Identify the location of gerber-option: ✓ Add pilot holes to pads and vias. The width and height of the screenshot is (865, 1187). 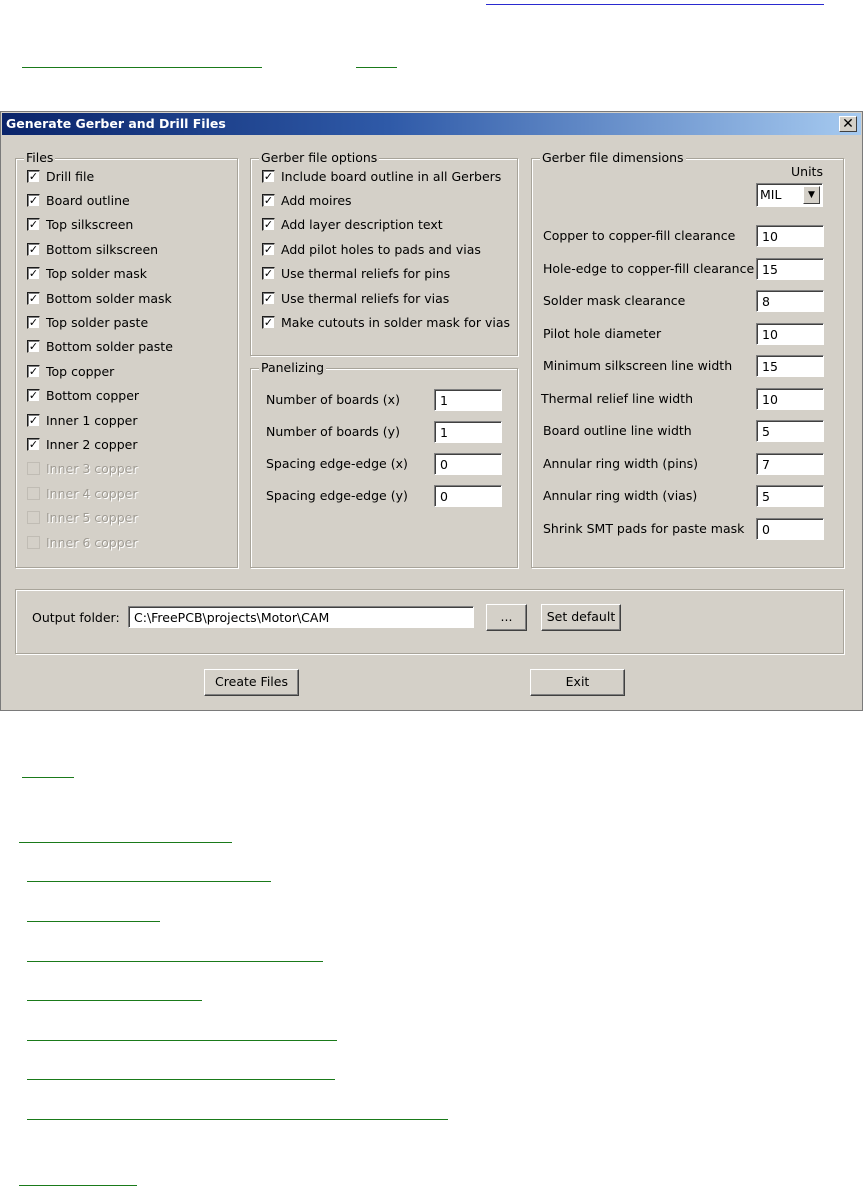
(371, 249).